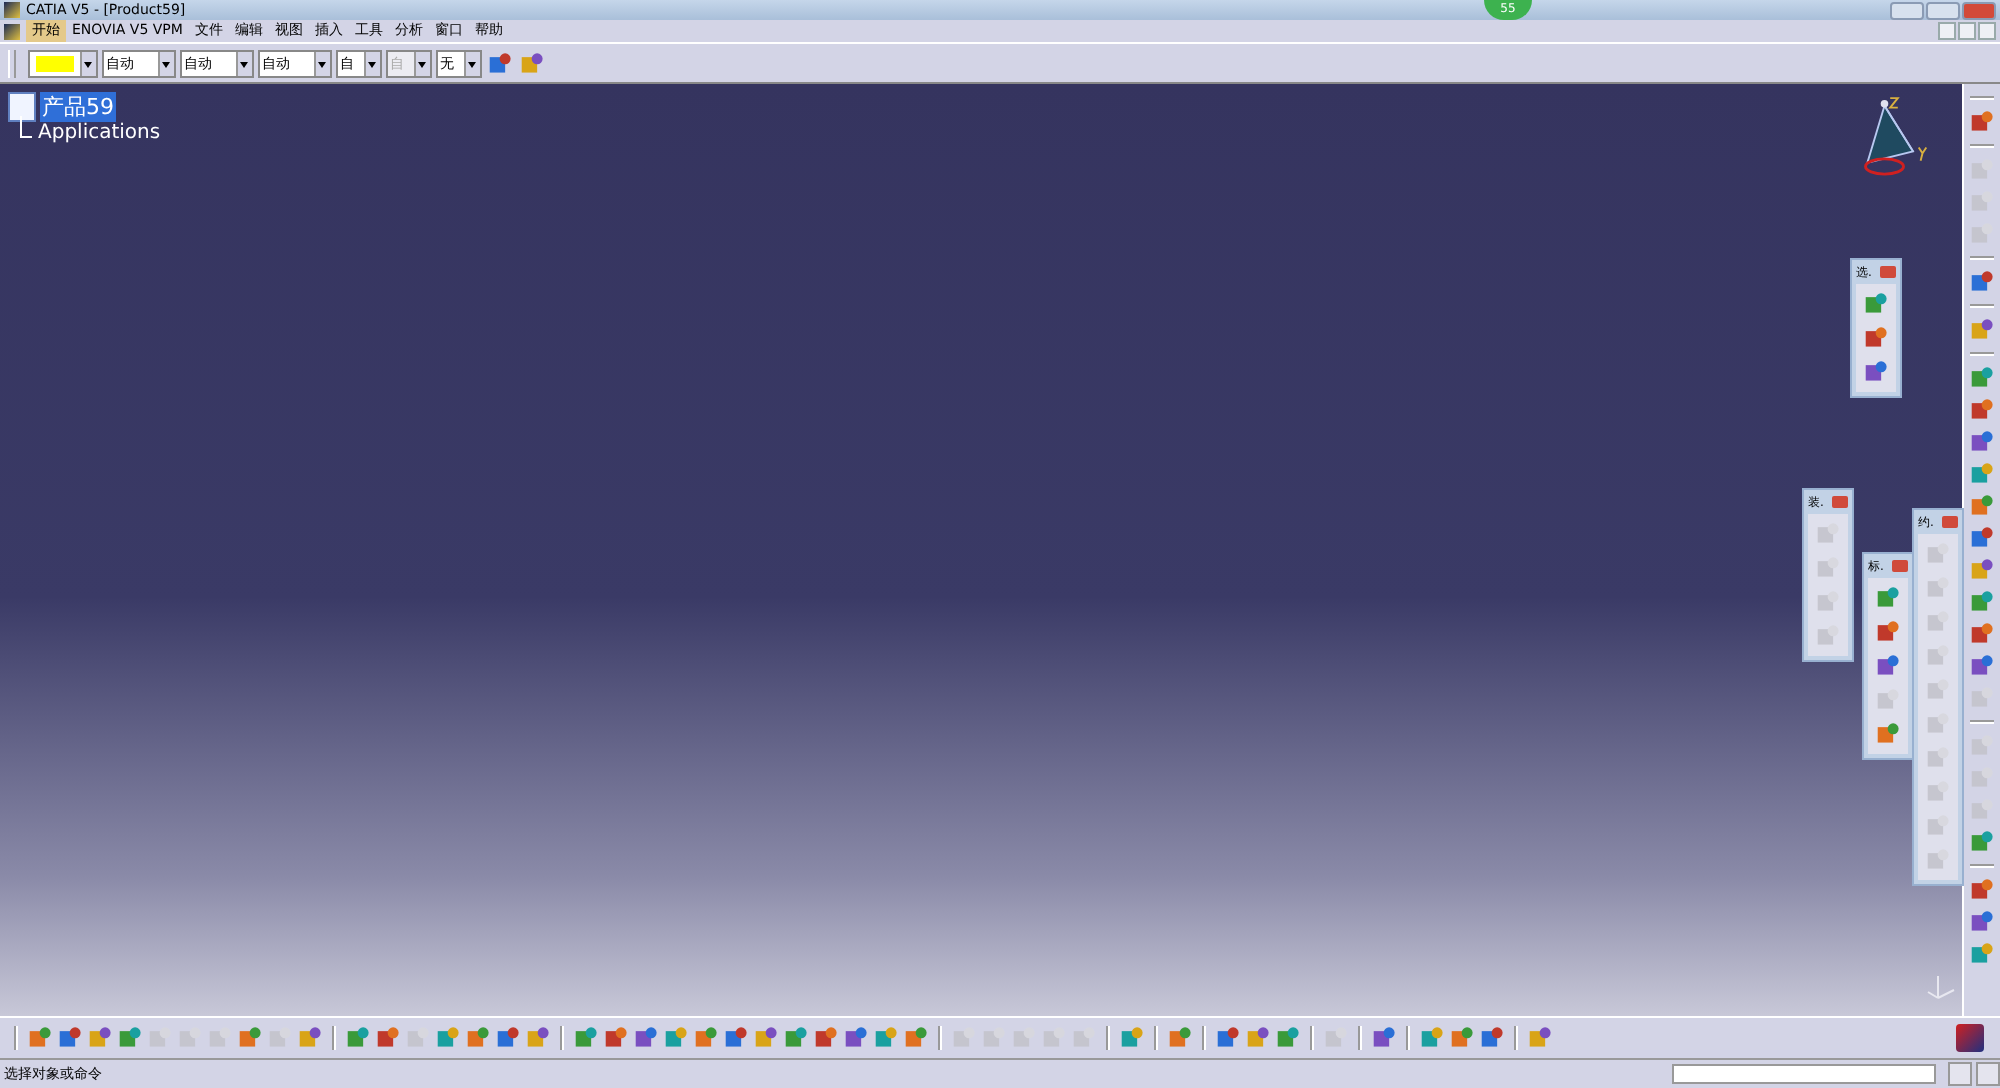 This screenshot has width=2000, height=1088. I want to click on tree-node: Applications, so click(99, 133).